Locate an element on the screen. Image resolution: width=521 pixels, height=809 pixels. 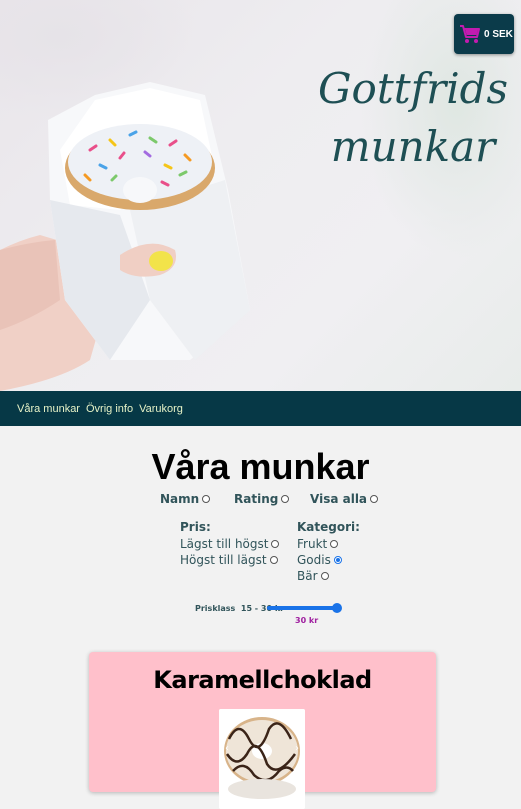
price-high-to-low: Högst till lägst is located at coordinates (229, 560).